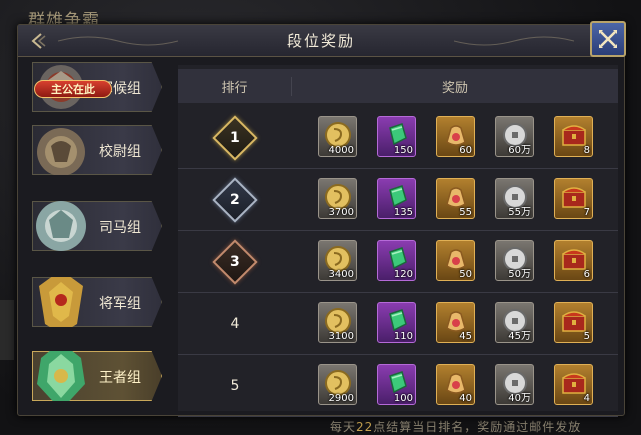  I want to click on reward-item: 3700, so click(337, 198).